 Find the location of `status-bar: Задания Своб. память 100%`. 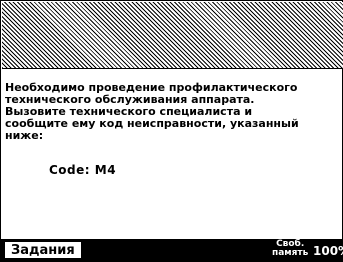

status-bar: Задания Своб. память 100% is located at coordinates (172, 250).